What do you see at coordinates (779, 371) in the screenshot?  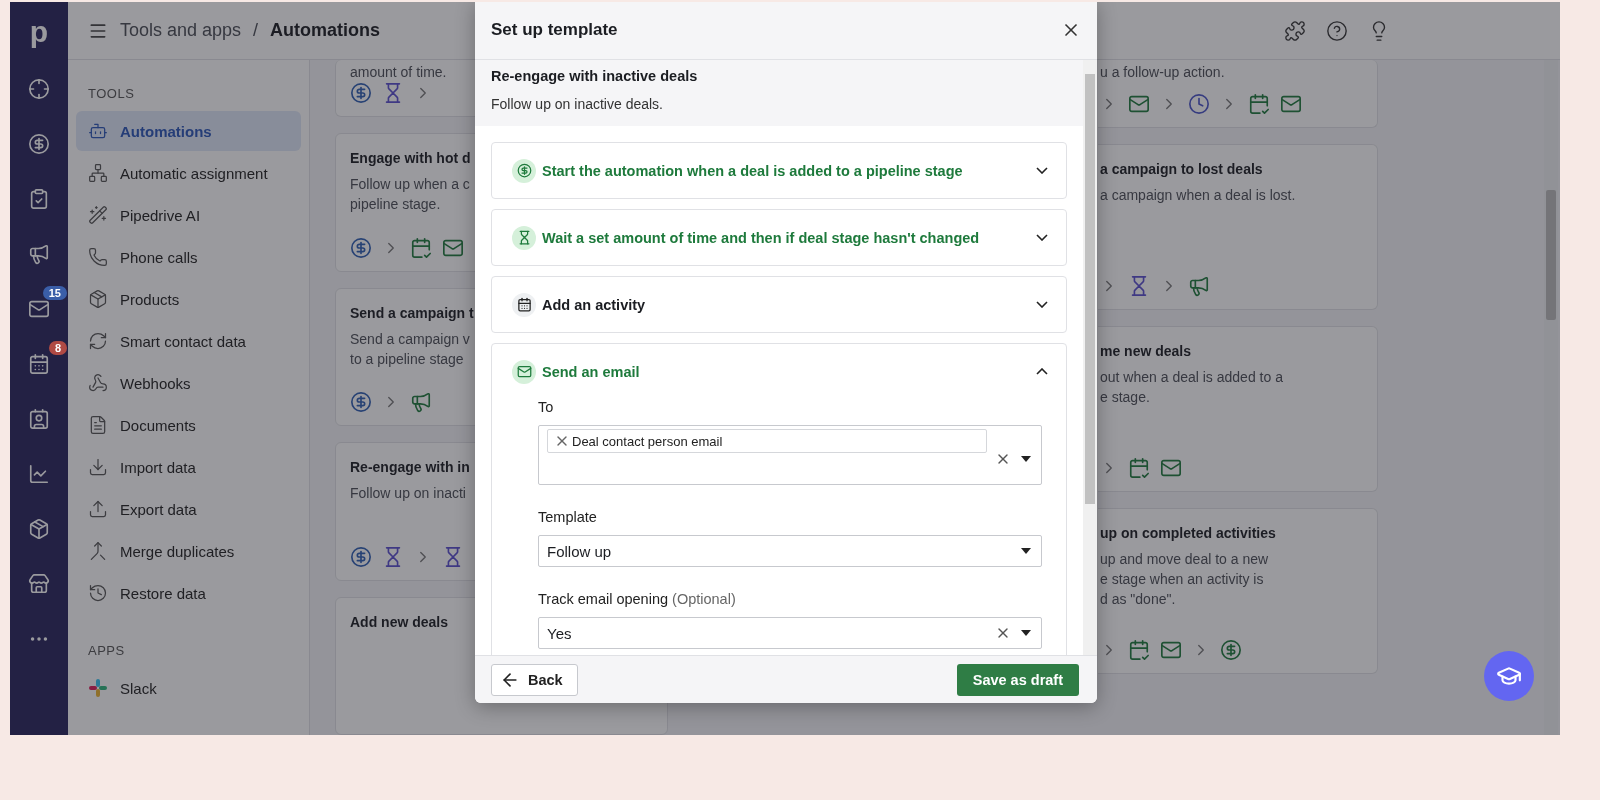 I see `step-header: Send an email` at bounding box center [779, 371].